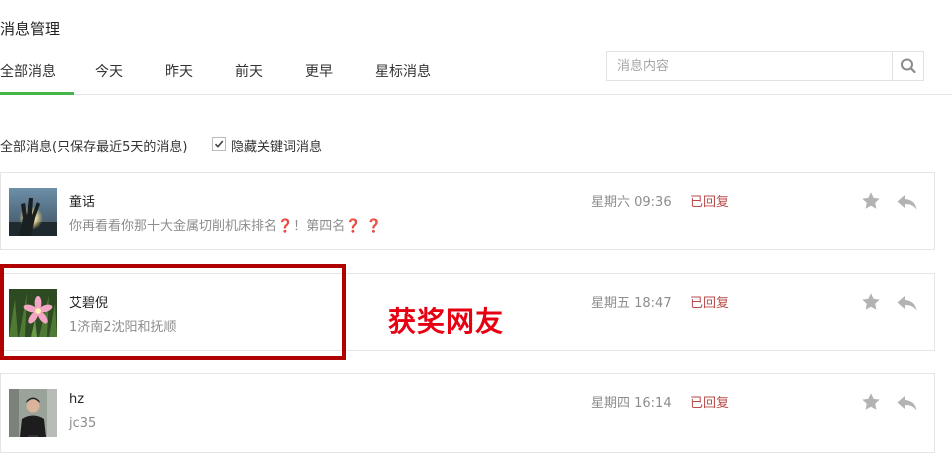 The image size is (952, 453). I want to click on message-filter-label: 全部消息(只保存最近5天的消息), so click(94, 147).